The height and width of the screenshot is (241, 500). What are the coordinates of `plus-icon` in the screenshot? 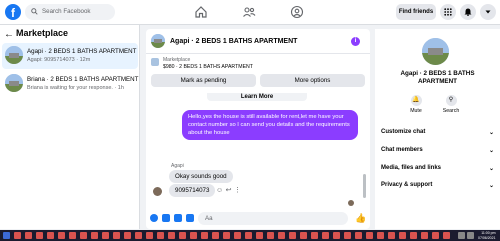 It's located at (154, 218).